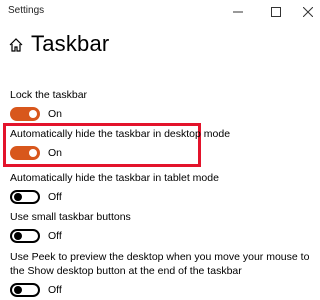 Image resolution: width=320 pixels, height=300 pixels. Describe the element at coordinates (70, 43) in the screenshot. I see `page-title: Taskbar` at that location.